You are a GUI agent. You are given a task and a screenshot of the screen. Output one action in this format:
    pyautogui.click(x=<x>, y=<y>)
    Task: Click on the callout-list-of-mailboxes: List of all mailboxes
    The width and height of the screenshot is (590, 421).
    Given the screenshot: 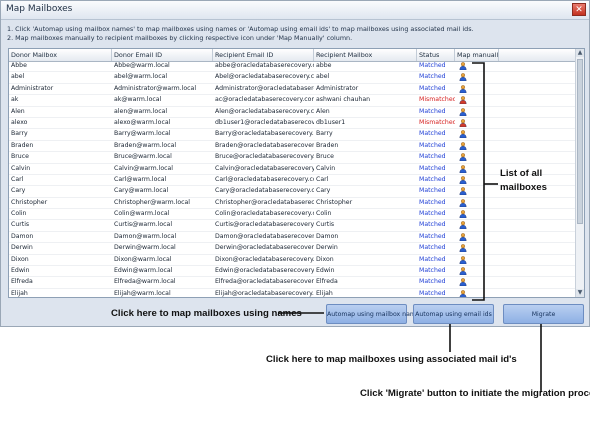 What is the action you would take?
    pyautogui.click(x=523, y=180)
    